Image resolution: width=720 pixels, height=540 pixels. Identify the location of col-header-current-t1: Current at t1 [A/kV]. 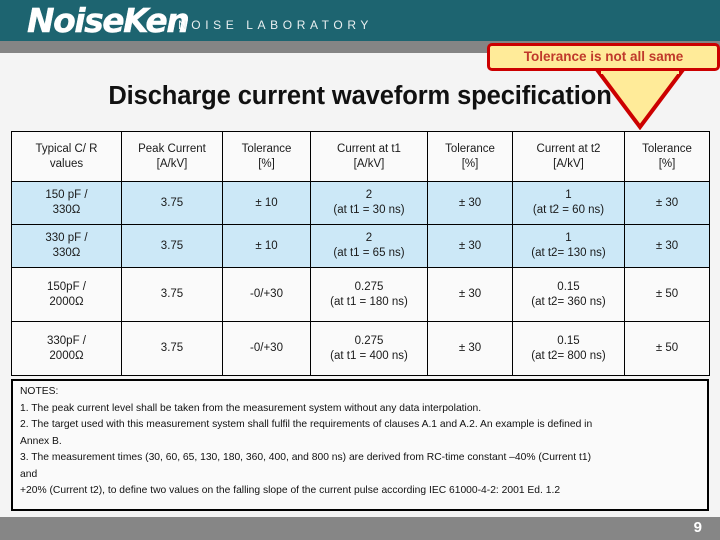
(369, 156).